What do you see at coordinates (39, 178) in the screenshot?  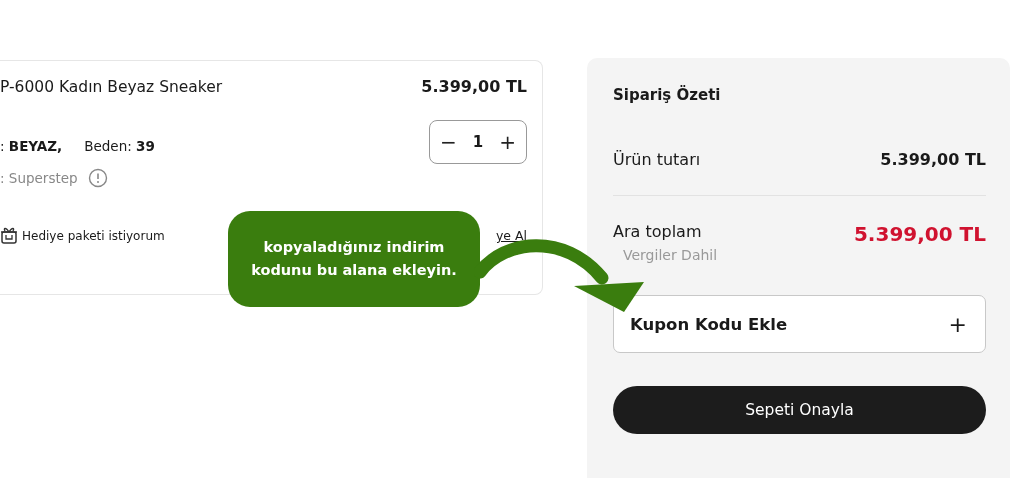 I see `seller-text: : Superstep` at bounding box center [39, 178].